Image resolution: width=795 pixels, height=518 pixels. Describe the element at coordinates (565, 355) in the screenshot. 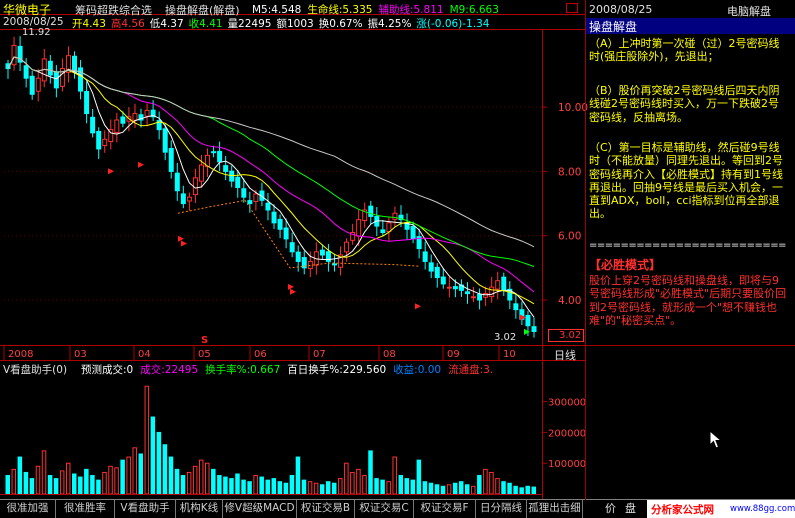

I see `day-line-tab: 日线` at that location.